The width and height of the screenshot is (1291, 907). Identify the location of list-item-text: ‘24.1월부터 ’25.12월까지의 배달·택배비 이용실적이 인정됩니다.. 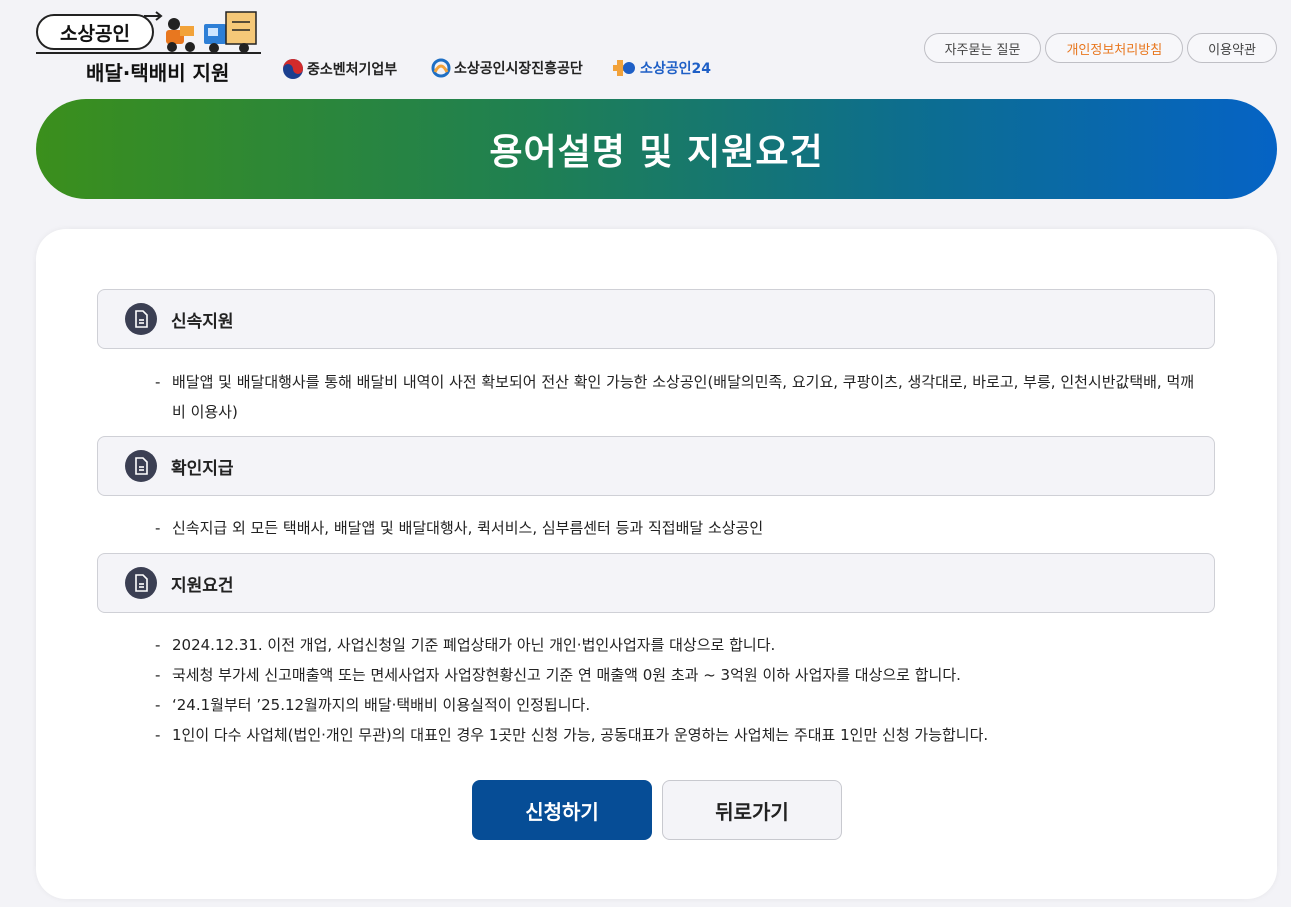
(381, 705).